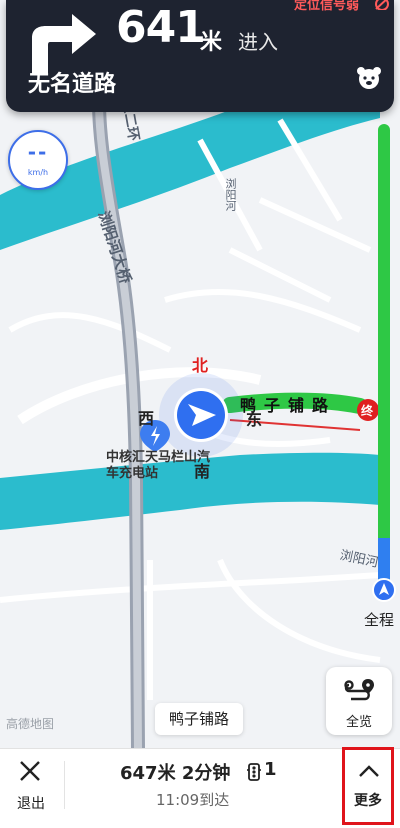 The width and height of the screenshot is (400, 828). I want to click on divider, so click(64, 785).